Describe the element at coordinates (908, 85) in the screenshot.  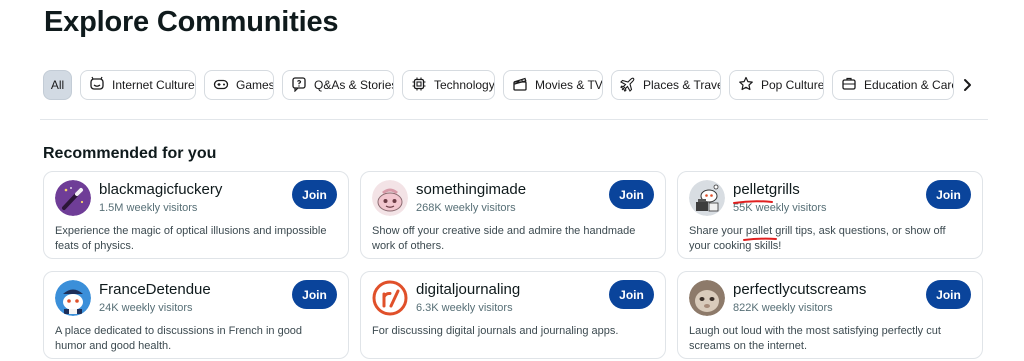
I see `chip-label: Education & Caree` at that location.